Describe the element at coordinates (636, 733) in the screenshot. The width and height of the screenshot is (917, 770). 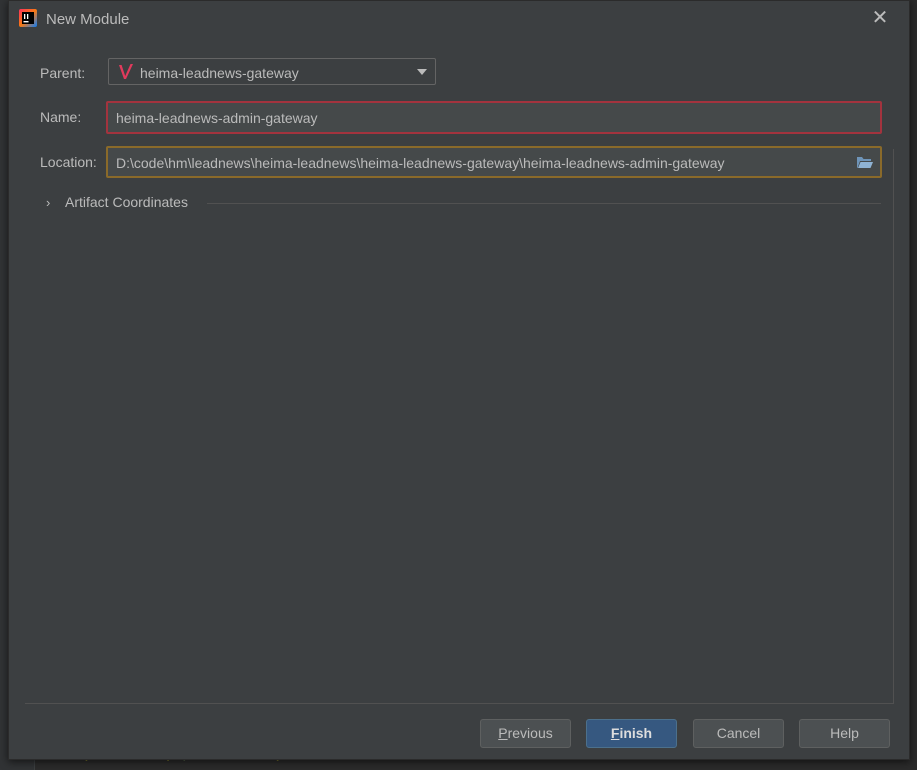
I see `finish-label: inish` at that location.